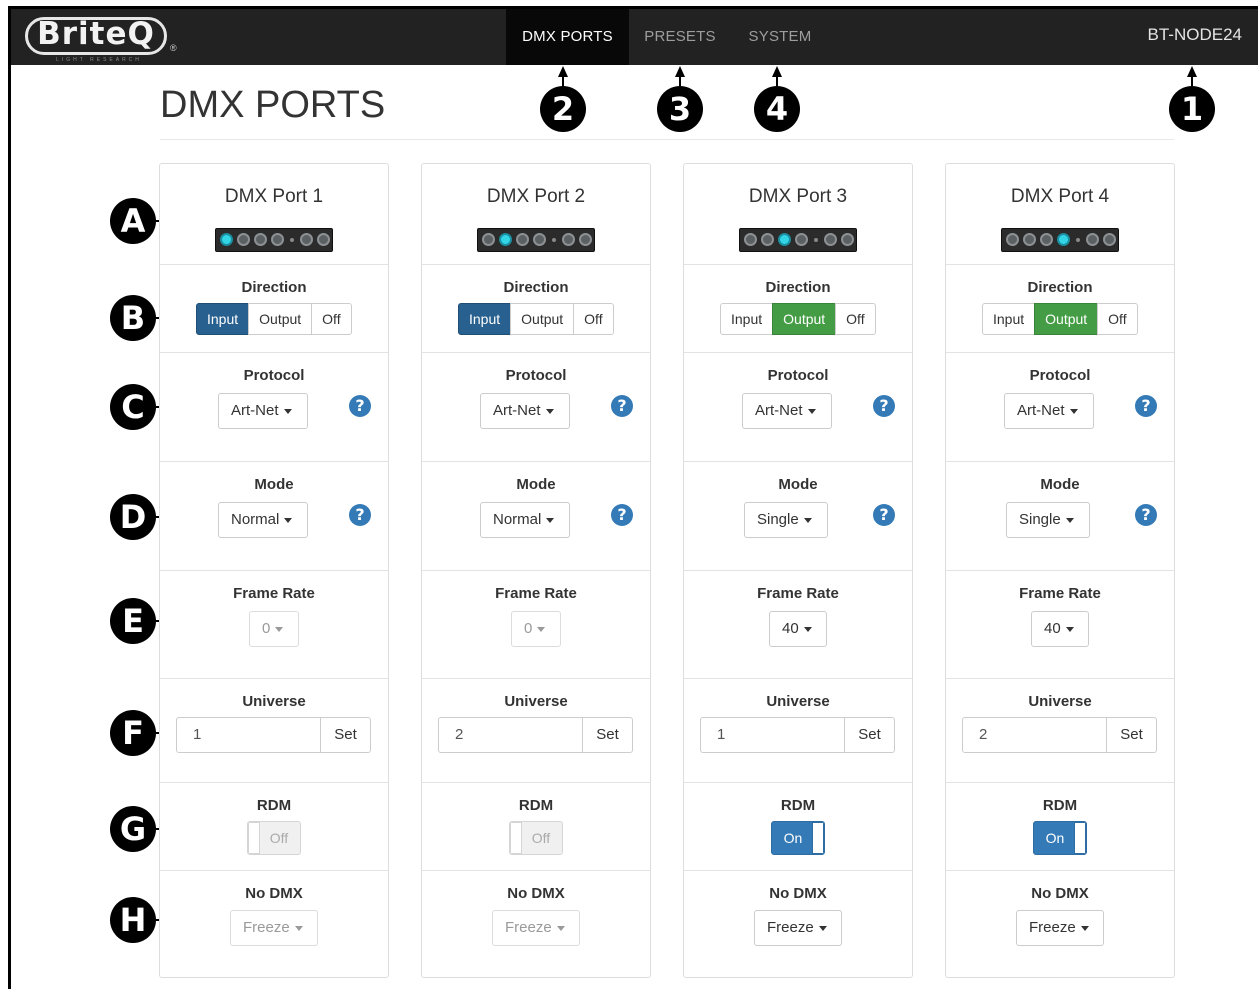 The height and width of the screenshot is (989, 1258). What do you see at coordinates (680, 37) in the screenshot?
I see `tab-presets: PRESETS` at bounding box center [680, 37].